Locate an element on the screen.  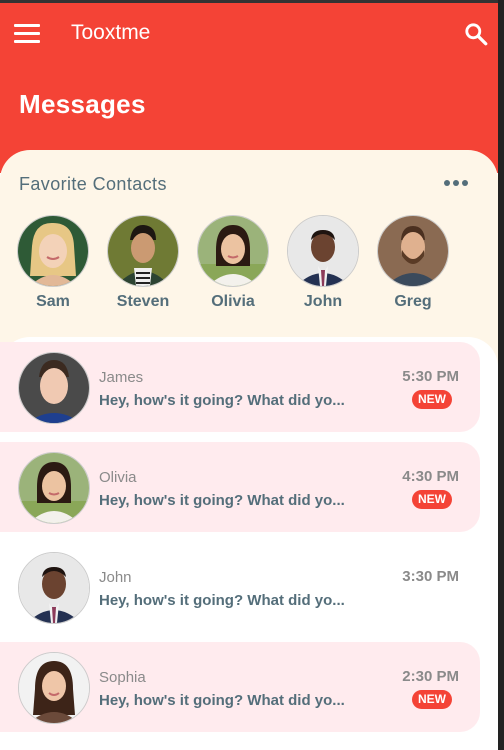
chat-sender: John is located at coordinates (115, 577).